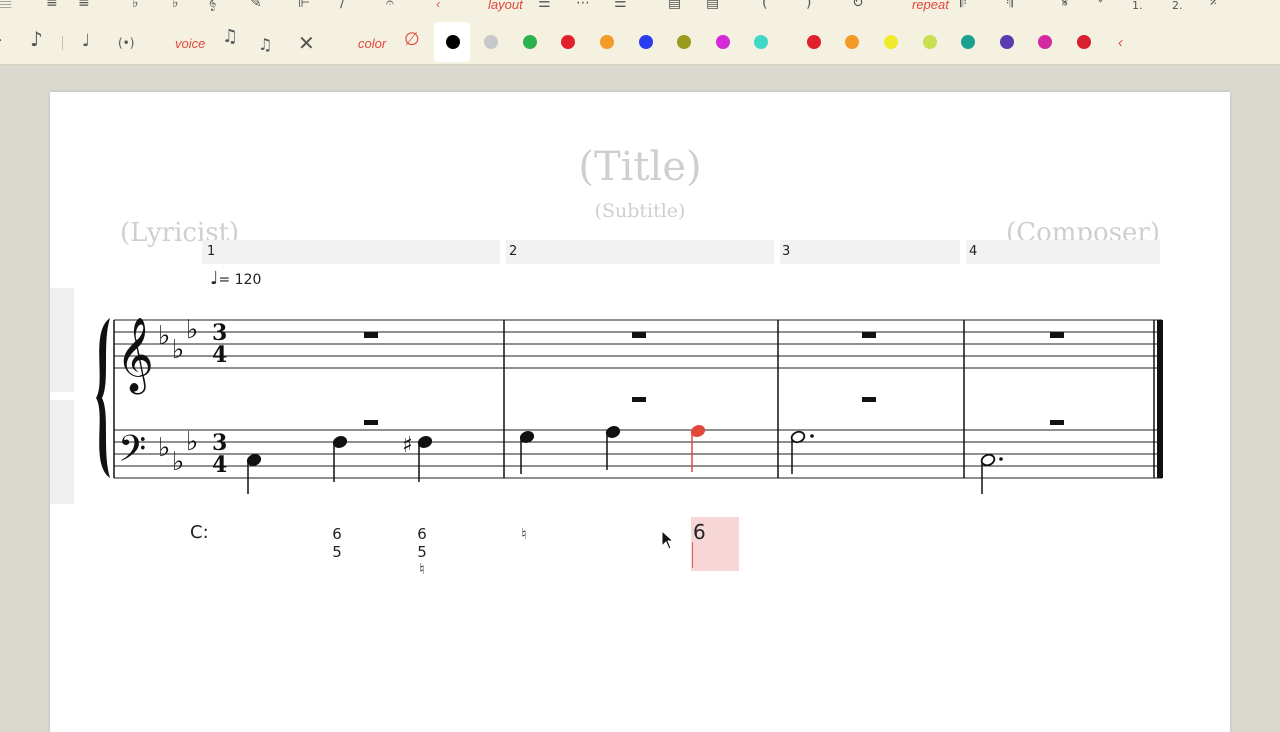 The image size is (1280, 732). What do you see at coordinates (265, 45) in the screenshot?
I see `voice-down-icon: ♫` at bounding box center [265, 45].